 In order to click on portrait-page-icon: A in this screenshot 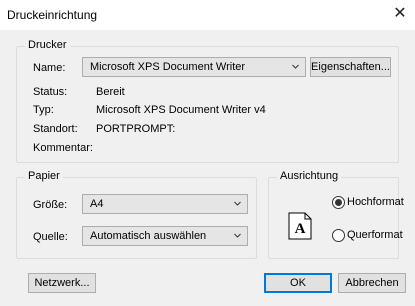, I will do `click(300, 226)`.